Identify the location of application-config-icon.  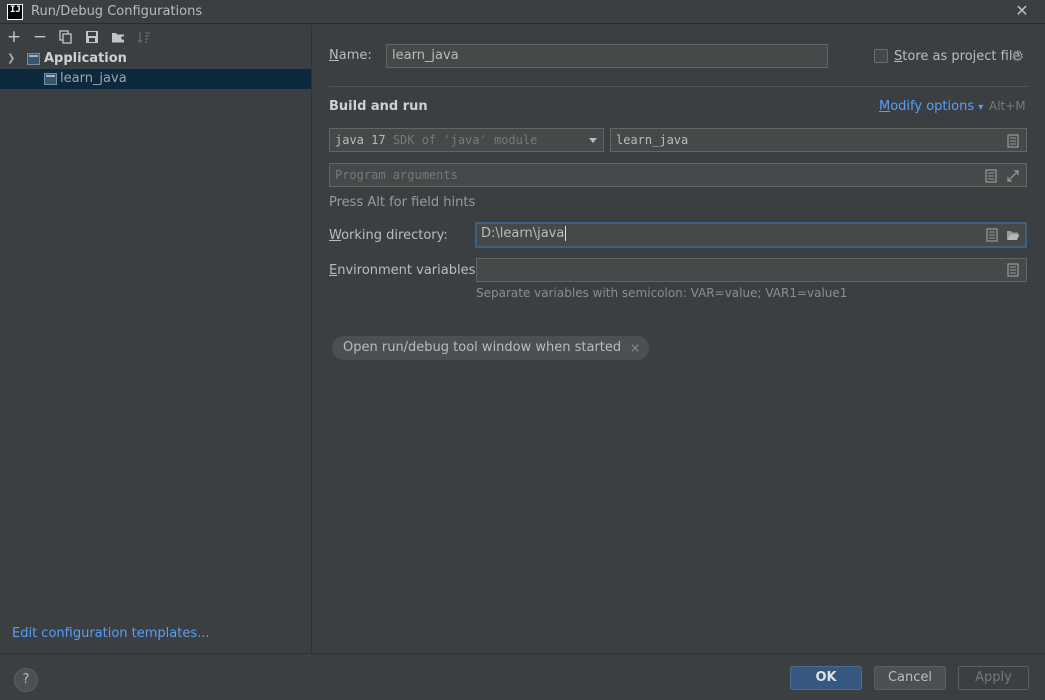
(50, 79).